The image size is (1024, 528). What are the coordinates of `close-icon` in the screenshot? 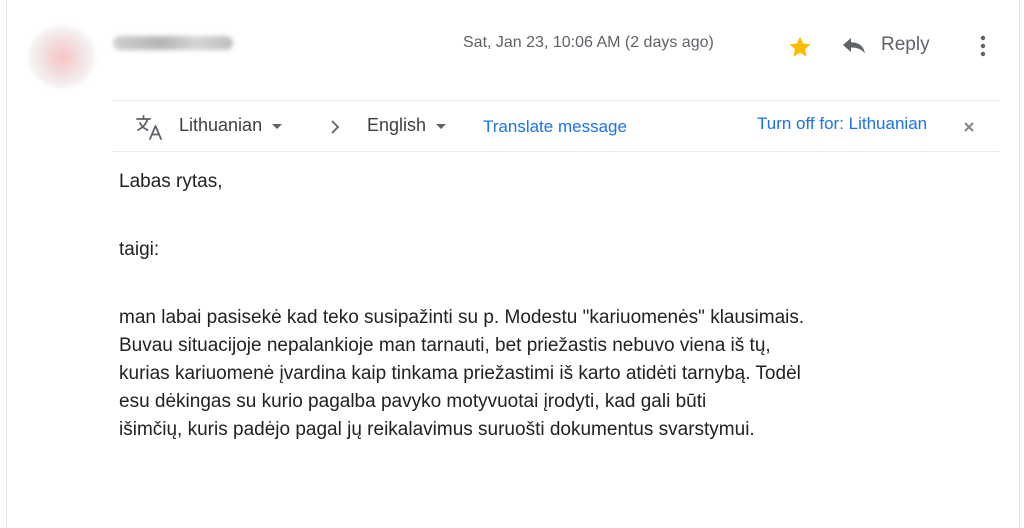 It's located at (969, 127).